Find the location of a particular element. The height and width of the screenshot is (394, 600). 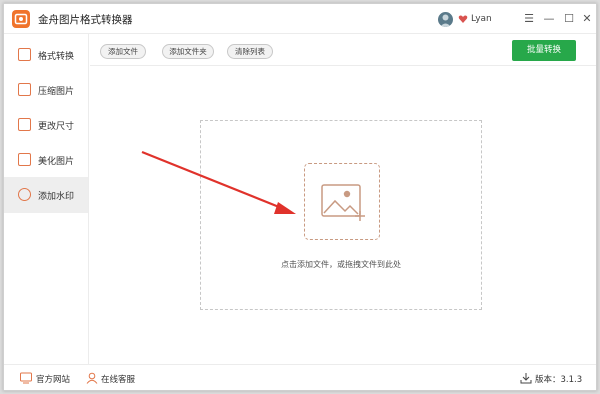

sidebar-item-compress: 压缩图片 is located at coordinates (46, 90).